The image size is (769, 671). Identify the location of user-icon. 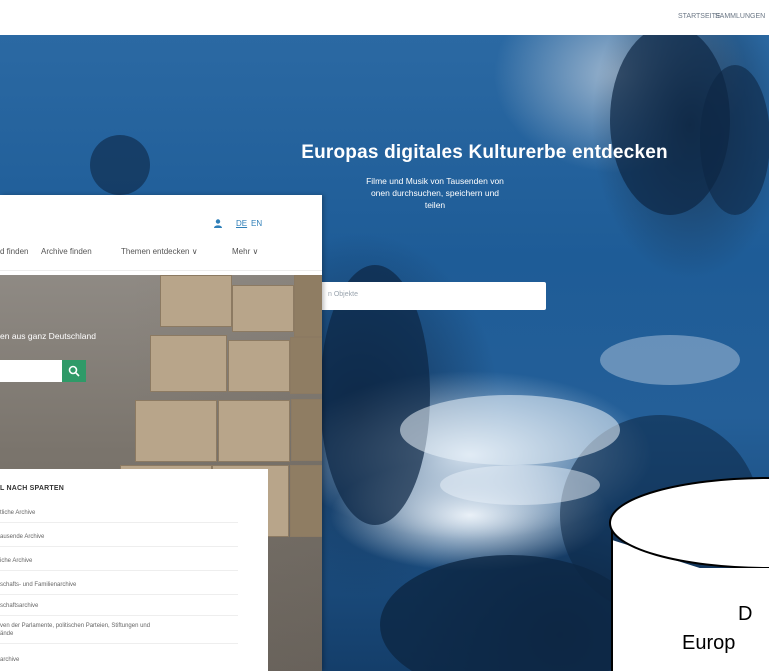
(218, 223).